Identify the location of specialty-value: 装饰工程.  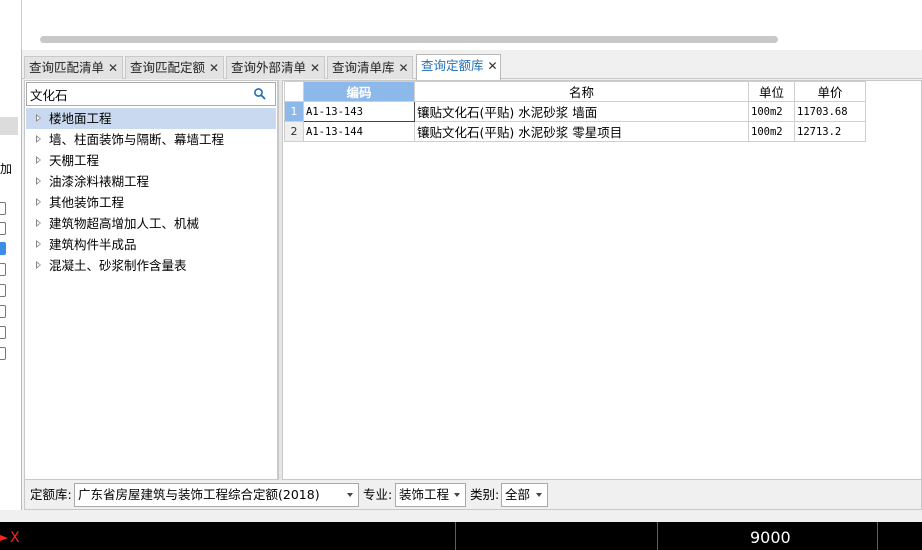
(424, 494).